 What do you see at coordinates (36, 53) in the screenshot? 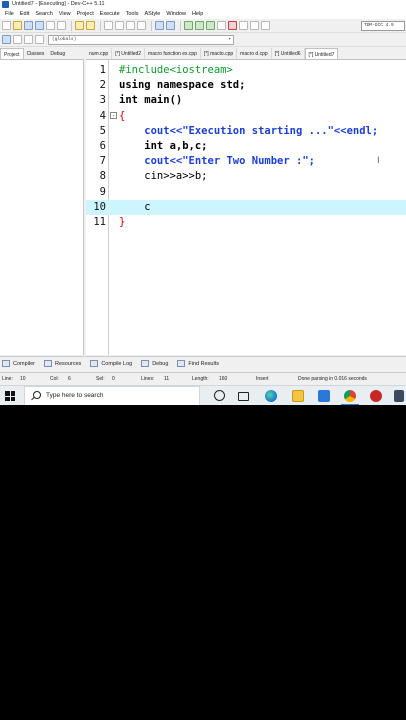
I see `tab-classes: Classes` at bounding box center [36, 53].